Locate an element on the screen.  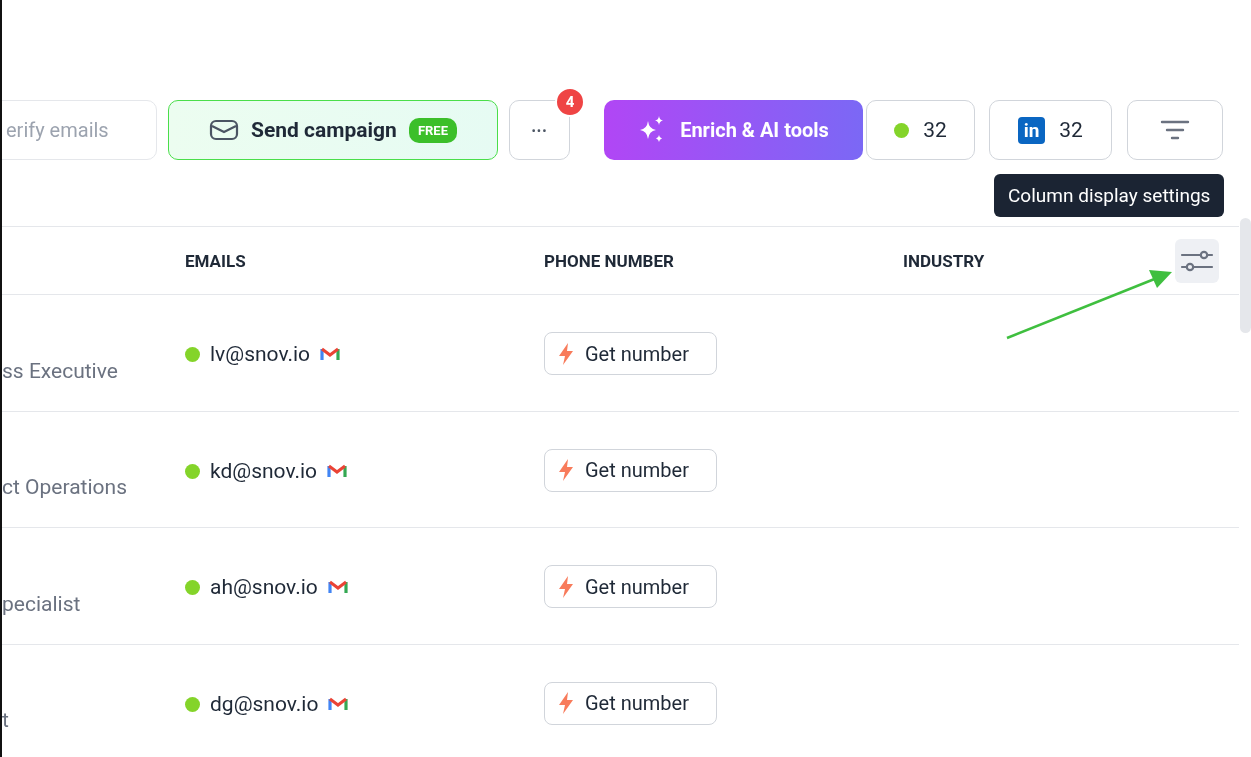
column-header: EMAILS is located at coordinates (215, 260).